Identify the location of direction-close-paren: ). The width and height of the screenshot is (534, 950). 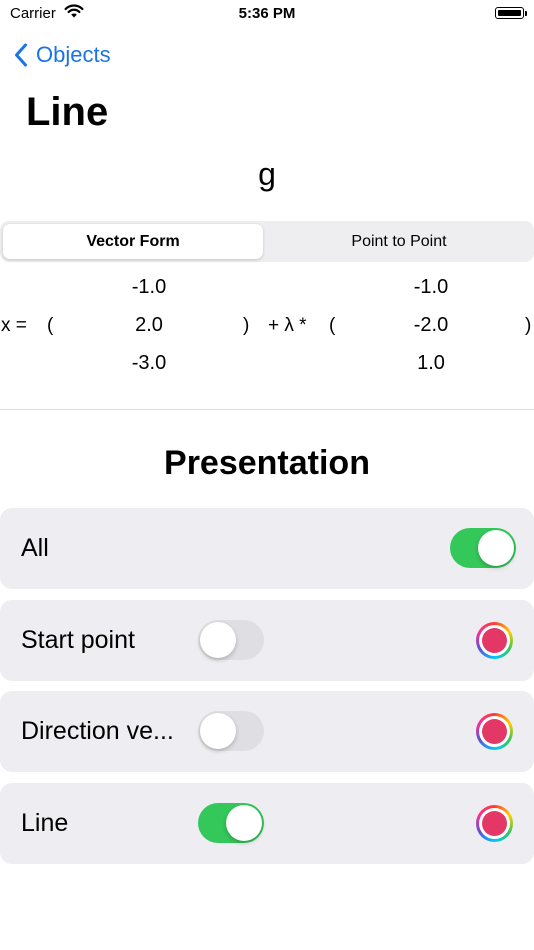
(528, 325).